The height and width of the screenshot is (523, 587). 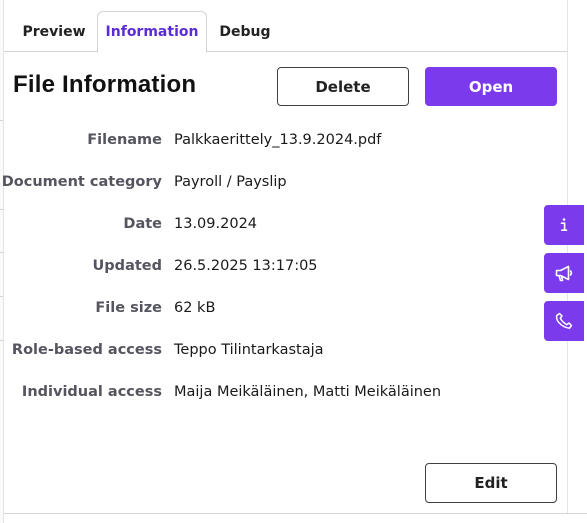 I want to click on info-label: Filename, so click(x=124, y=140).